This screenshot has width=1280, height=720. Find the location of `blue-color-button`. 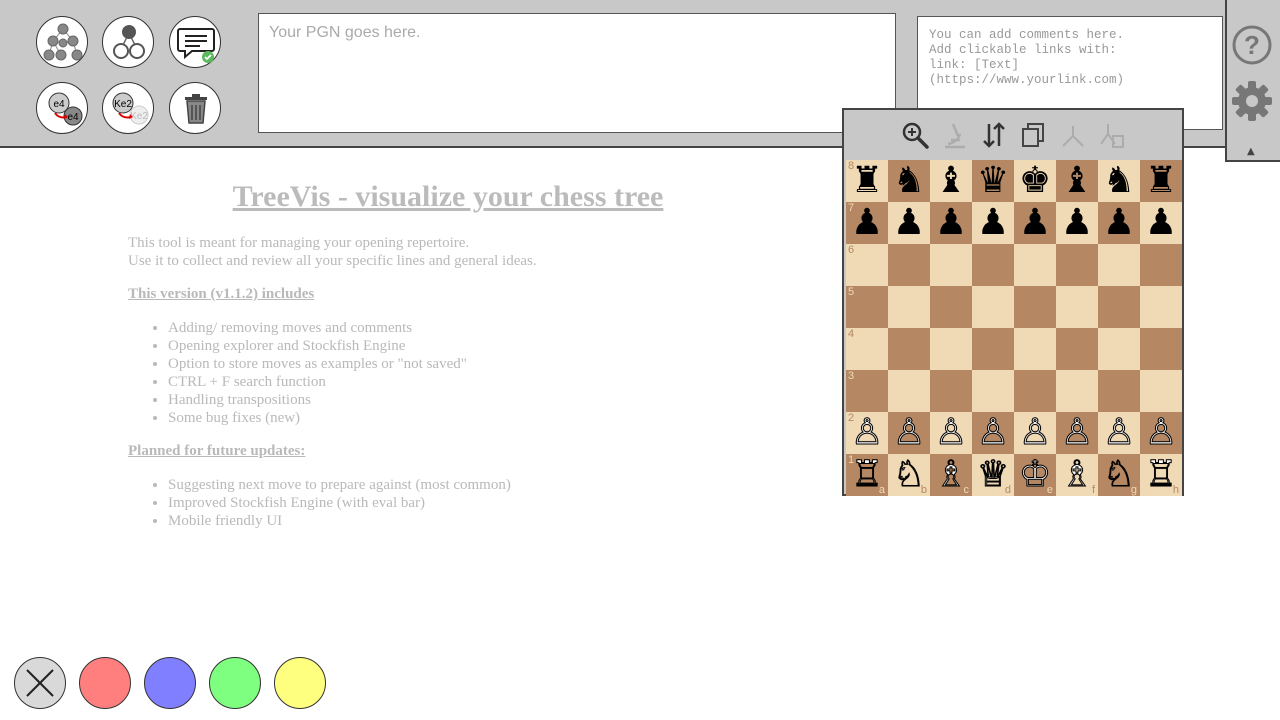

blue-color-button is located at coordinates (170, 683).